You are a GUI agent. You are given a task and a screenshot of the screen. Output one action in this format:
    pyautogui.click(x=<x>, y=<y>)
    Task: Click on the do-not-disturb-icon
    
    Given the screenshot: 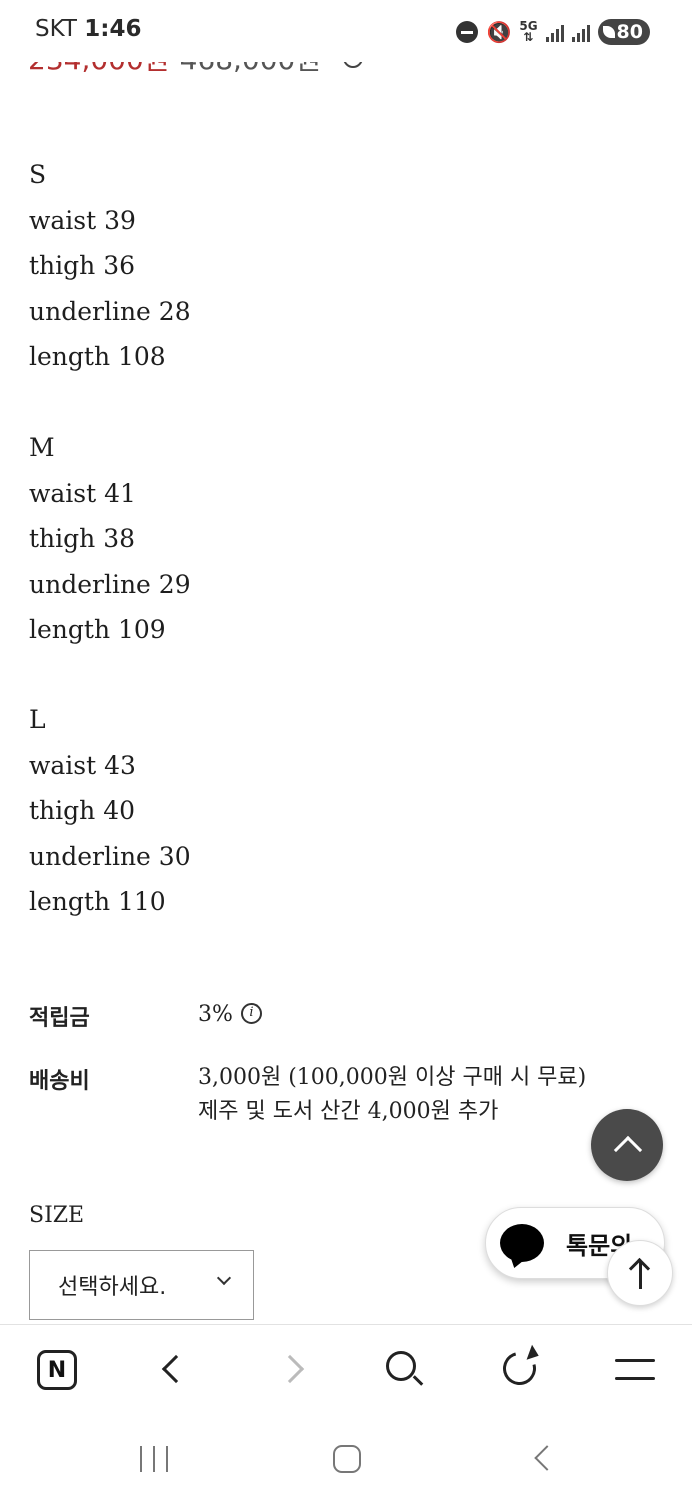 What is the action you would take?
    pyautogui.click(x=467, y=32)
    